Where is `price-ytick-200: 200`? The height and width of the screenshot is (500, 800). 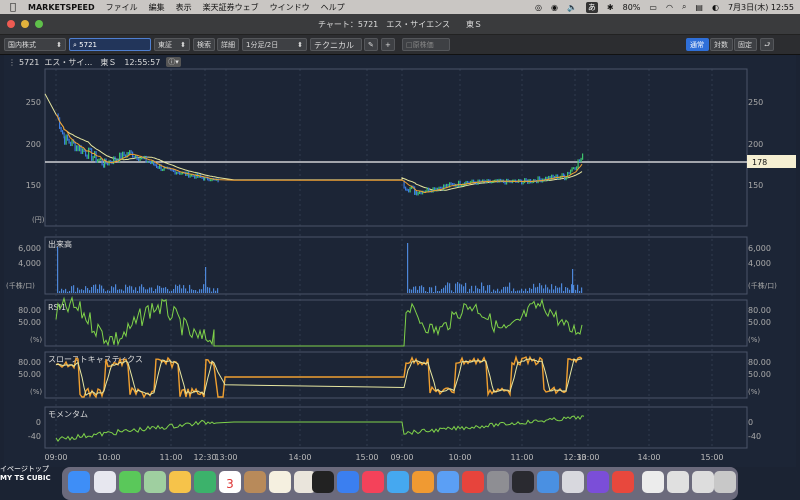
price-ytick-200: 200 is located at coordinates (33, 144).